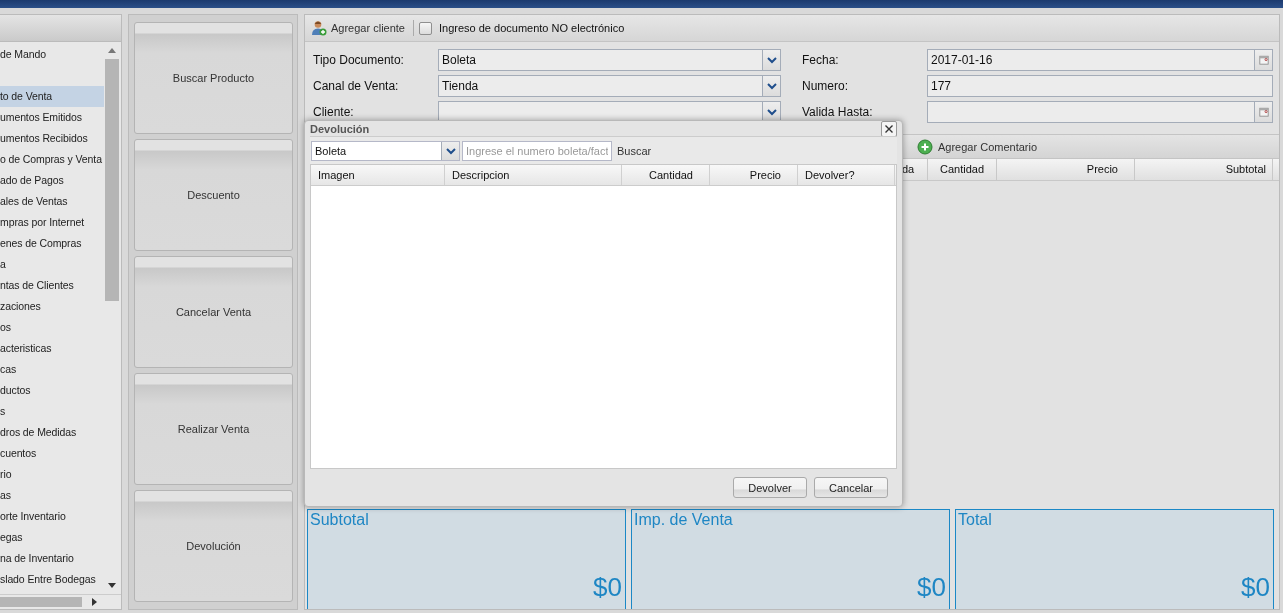 Image resolution: width=1283 pixels, height=613 pixels. Describe the element at coordinates (52, 159) in the screenshot. I see `sidebar-item: o de Compras y Venta` at that location.